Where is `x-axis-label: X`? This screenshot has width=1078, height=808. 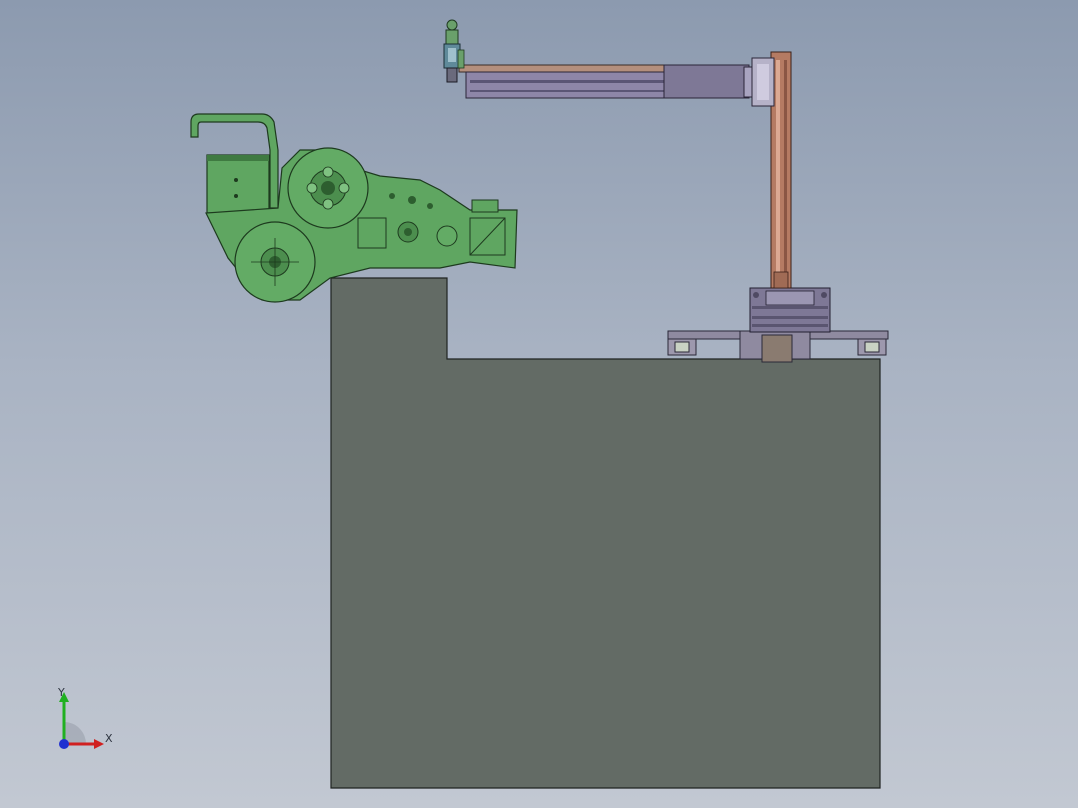
x-axis-label: X is located at coordinates (109, 738).